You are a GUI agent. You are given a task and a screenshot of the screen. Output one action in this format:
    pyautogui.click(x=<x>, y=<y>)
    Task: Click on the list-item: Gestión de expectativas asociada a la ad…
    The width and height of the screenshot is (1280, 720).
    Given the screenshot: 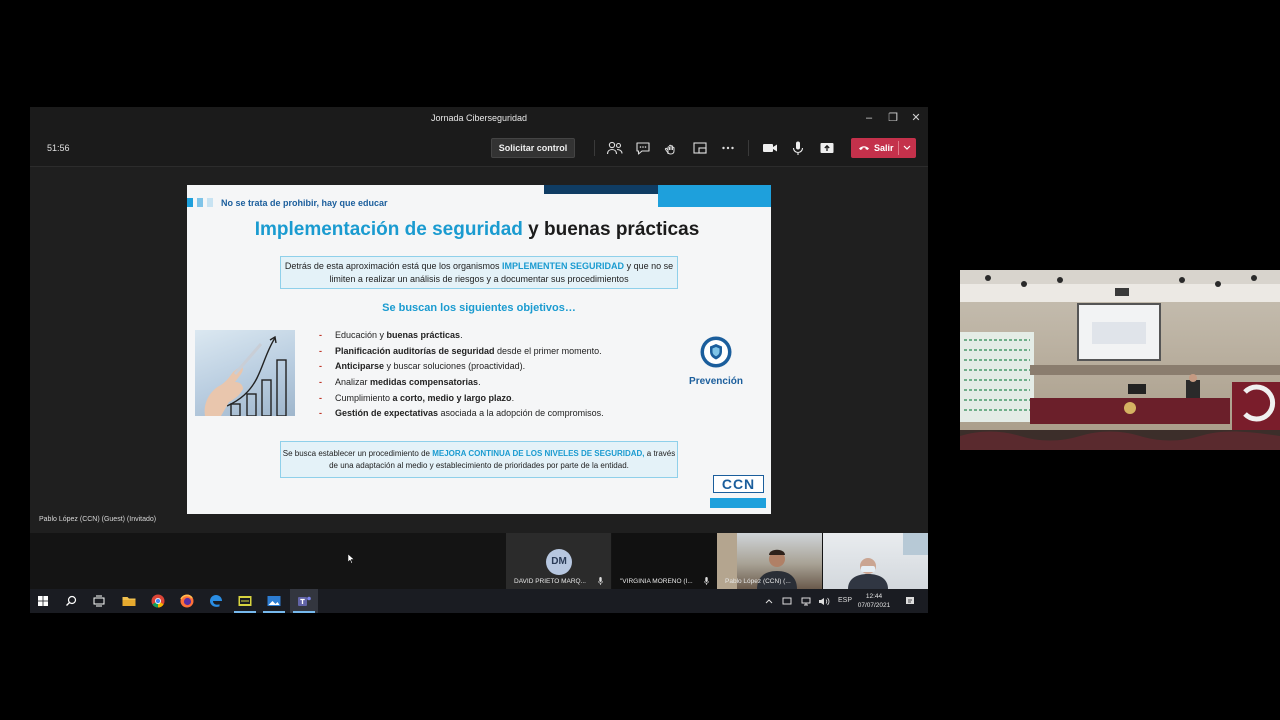 What is the action you would take?
    pyautogui.click(x=461, y=414)
    